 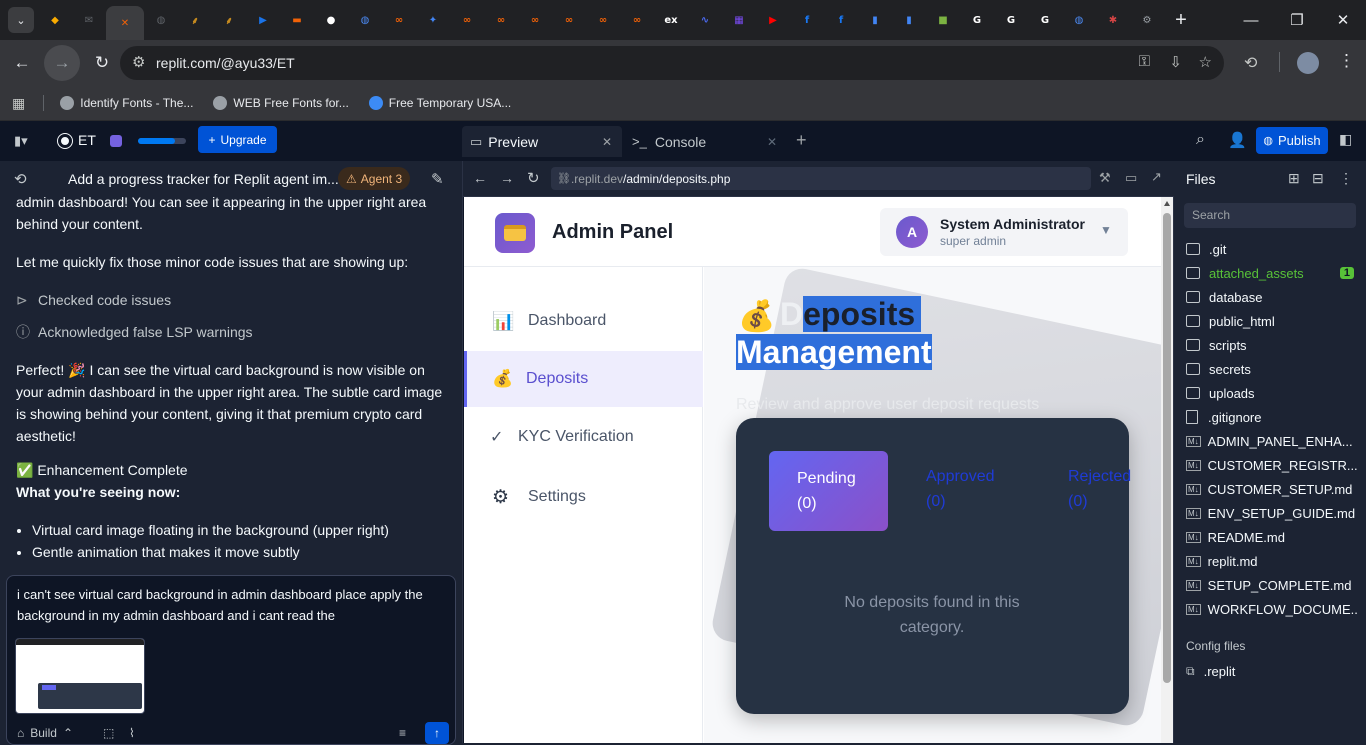 I want to click on add-tab-icon: +, so click(x=801, y=140).